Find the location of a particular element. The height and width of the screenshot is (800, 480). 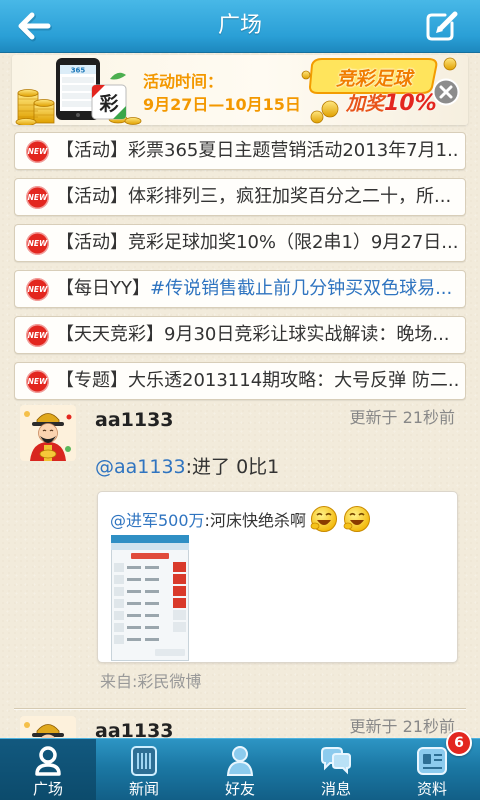

post-mention: @aa1133 is located at coordinates (140, 467).